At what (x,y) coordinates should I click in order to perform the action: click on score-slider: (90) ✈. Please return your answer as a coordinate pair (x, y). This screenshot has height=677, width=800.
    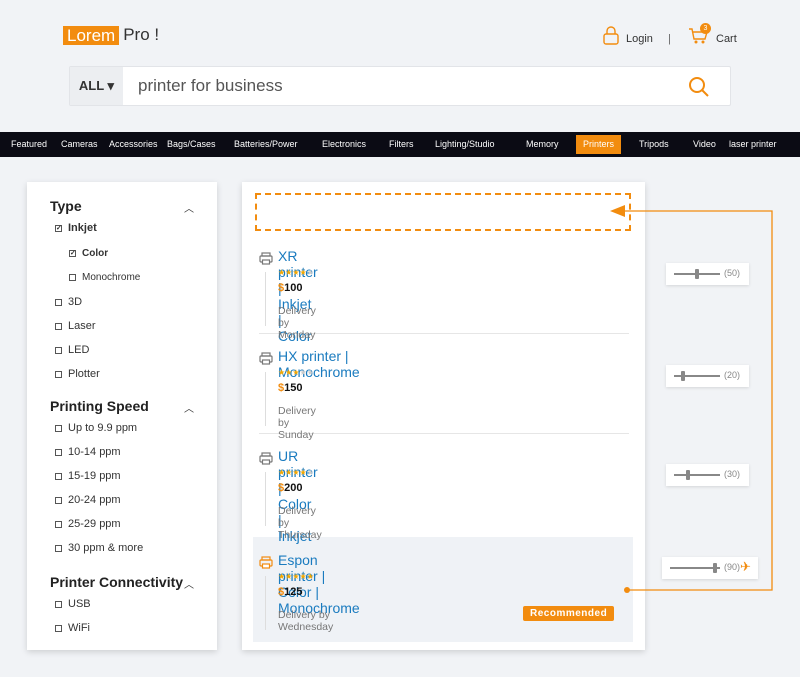
    Looking at the image, I should click on (710, 568).